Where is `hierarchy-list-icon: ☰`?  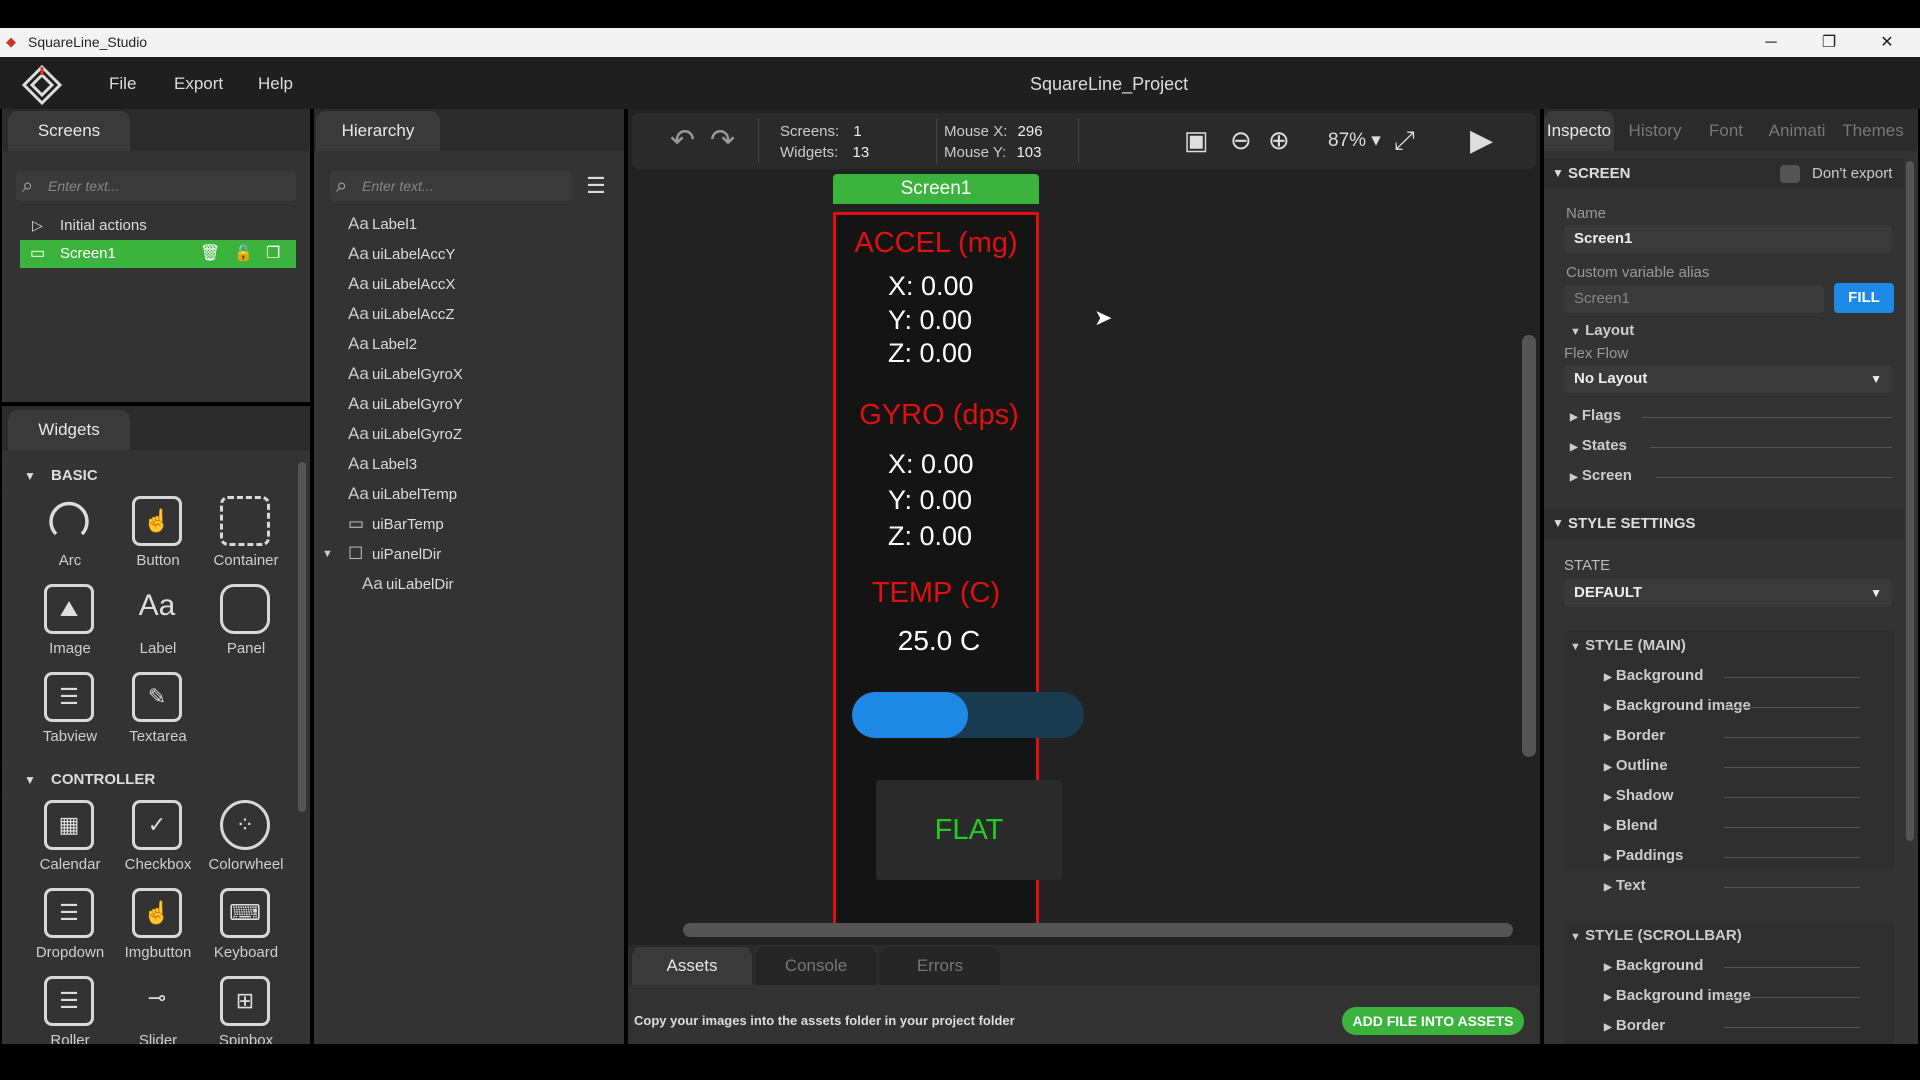
hierarchy-list-icon: ☰ is located at coordinates (596, 186).